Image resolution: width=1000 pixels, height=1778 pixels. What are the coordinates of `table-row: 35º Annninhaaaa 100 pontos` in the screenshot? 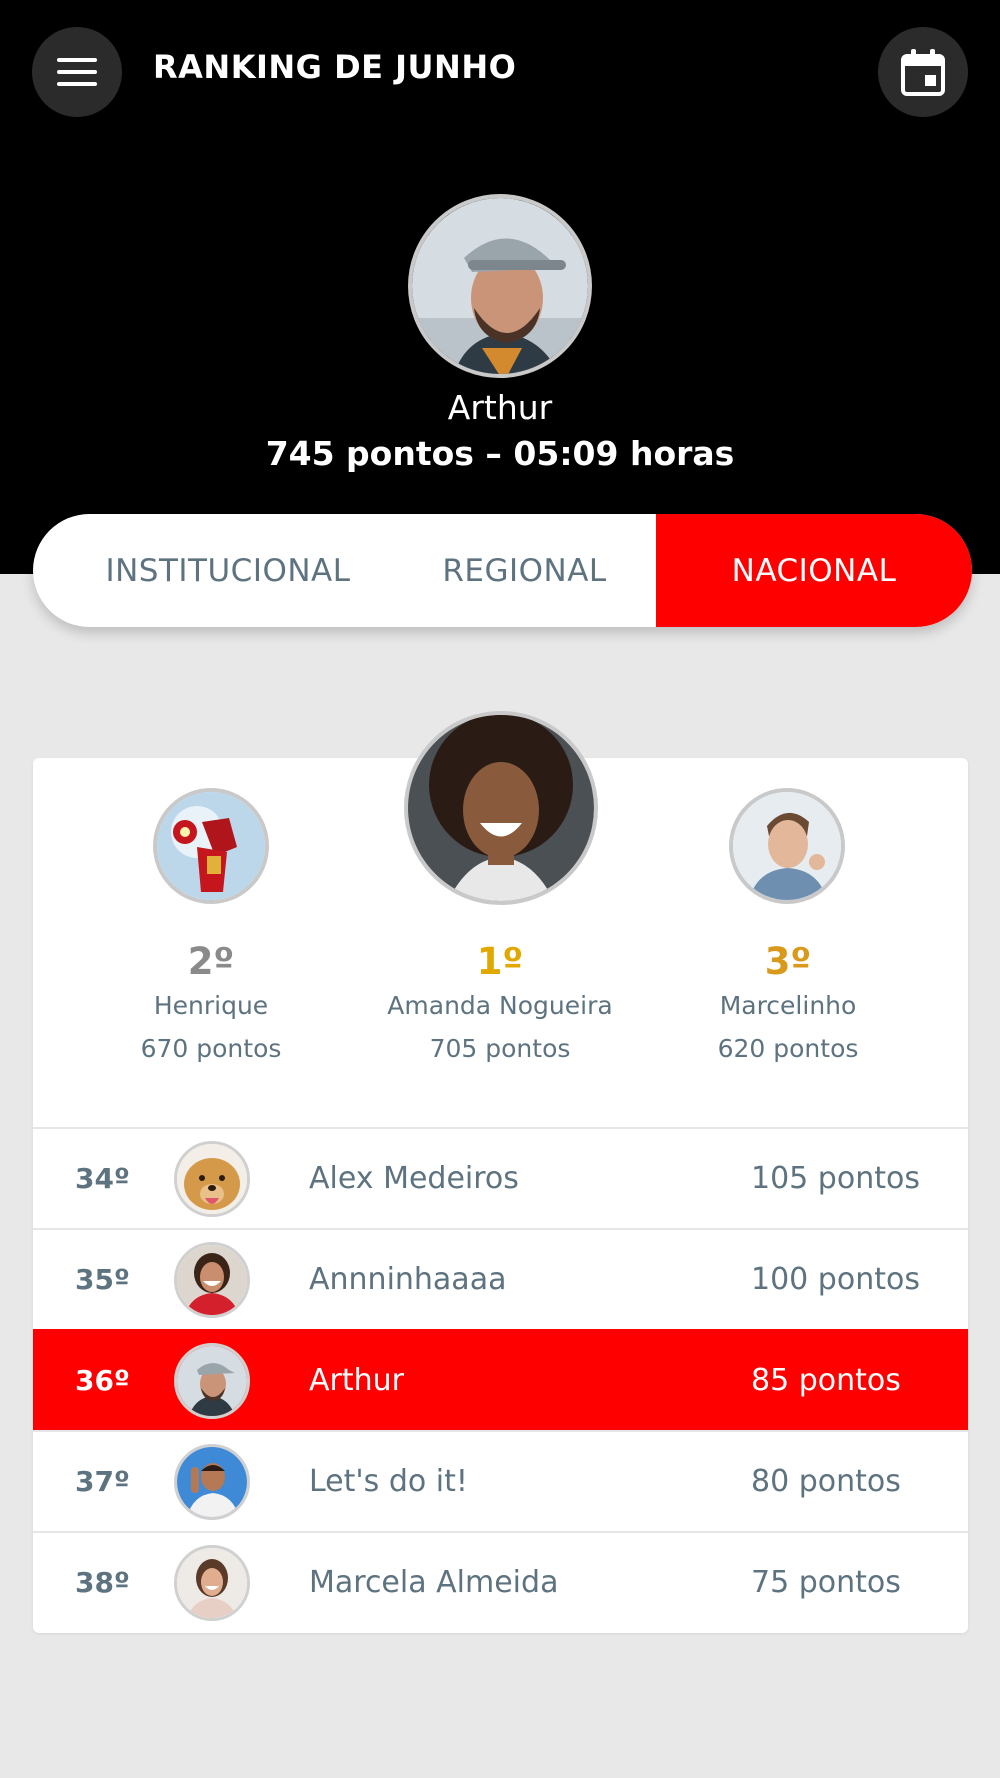 It's located at (500, 1278).